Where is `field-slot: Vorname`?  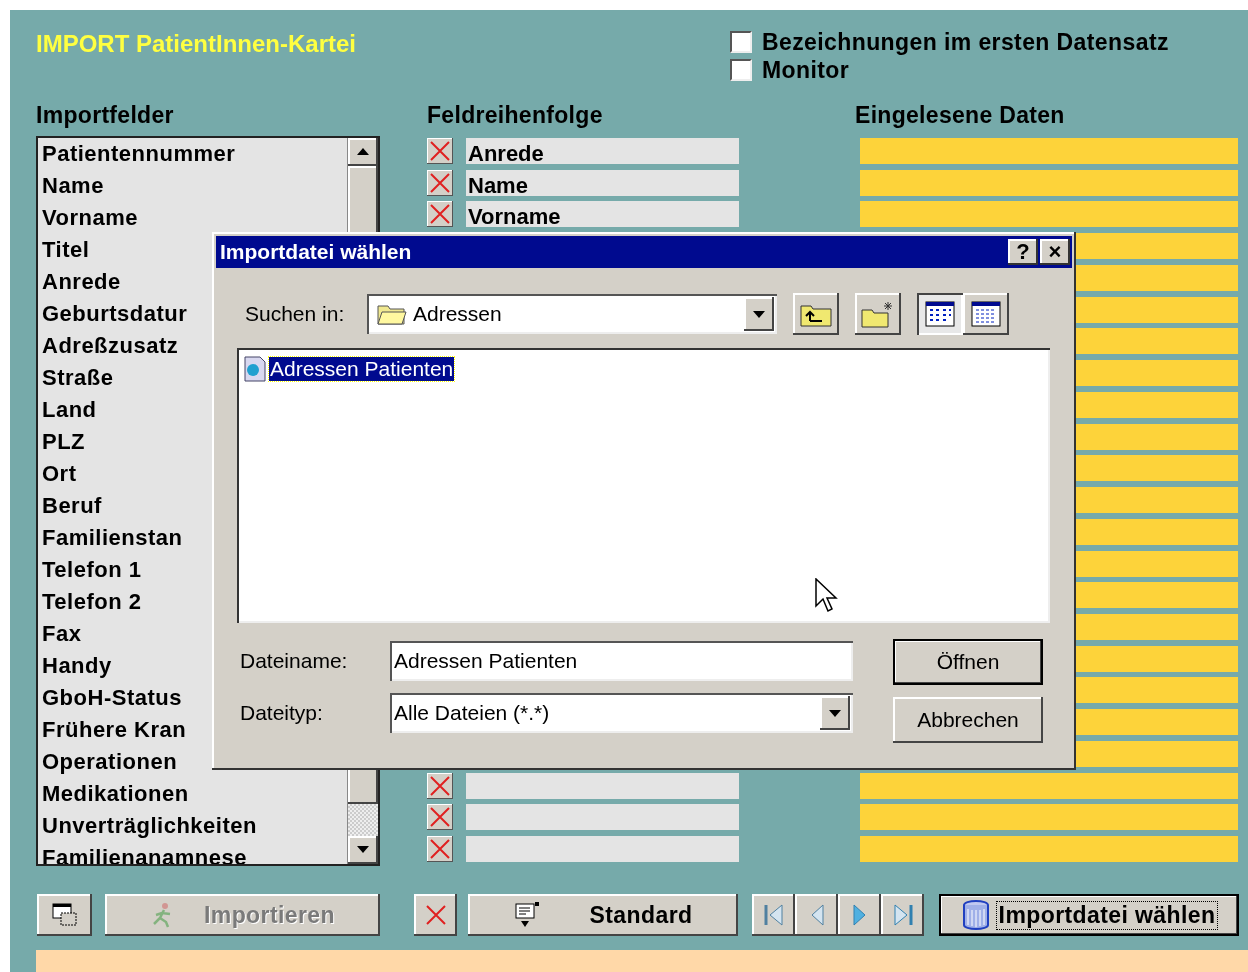
field-slot: Vorname is located at coordinates (602, 214).